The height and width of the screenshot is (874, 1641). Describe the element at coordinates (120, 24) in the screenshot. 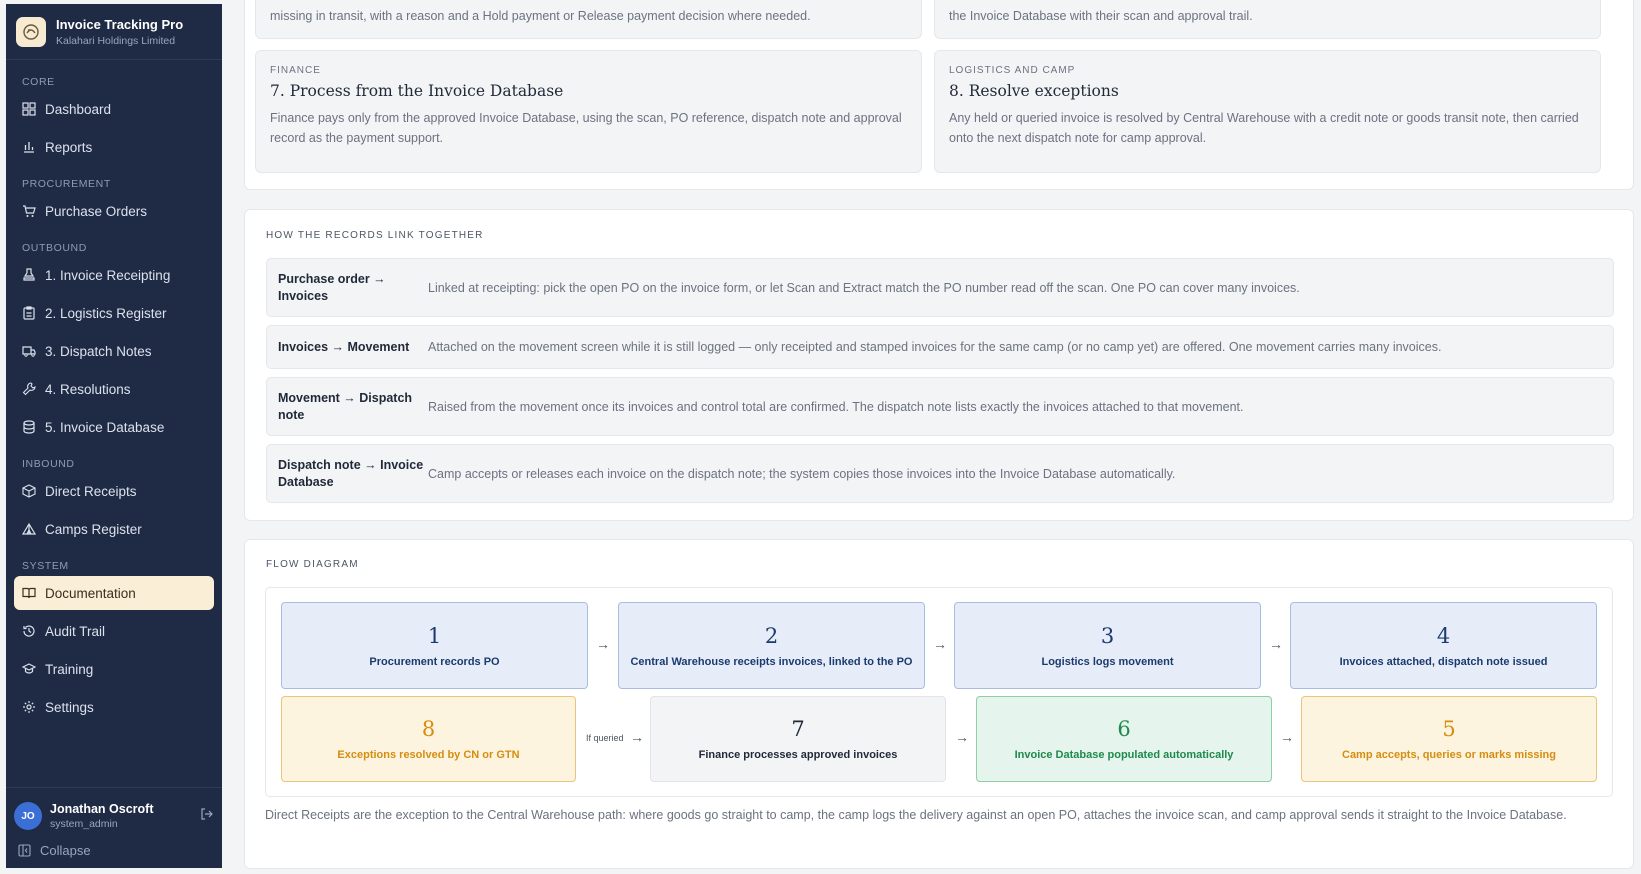

I see `brand-title: Invoice Tracking Pro` at that location.